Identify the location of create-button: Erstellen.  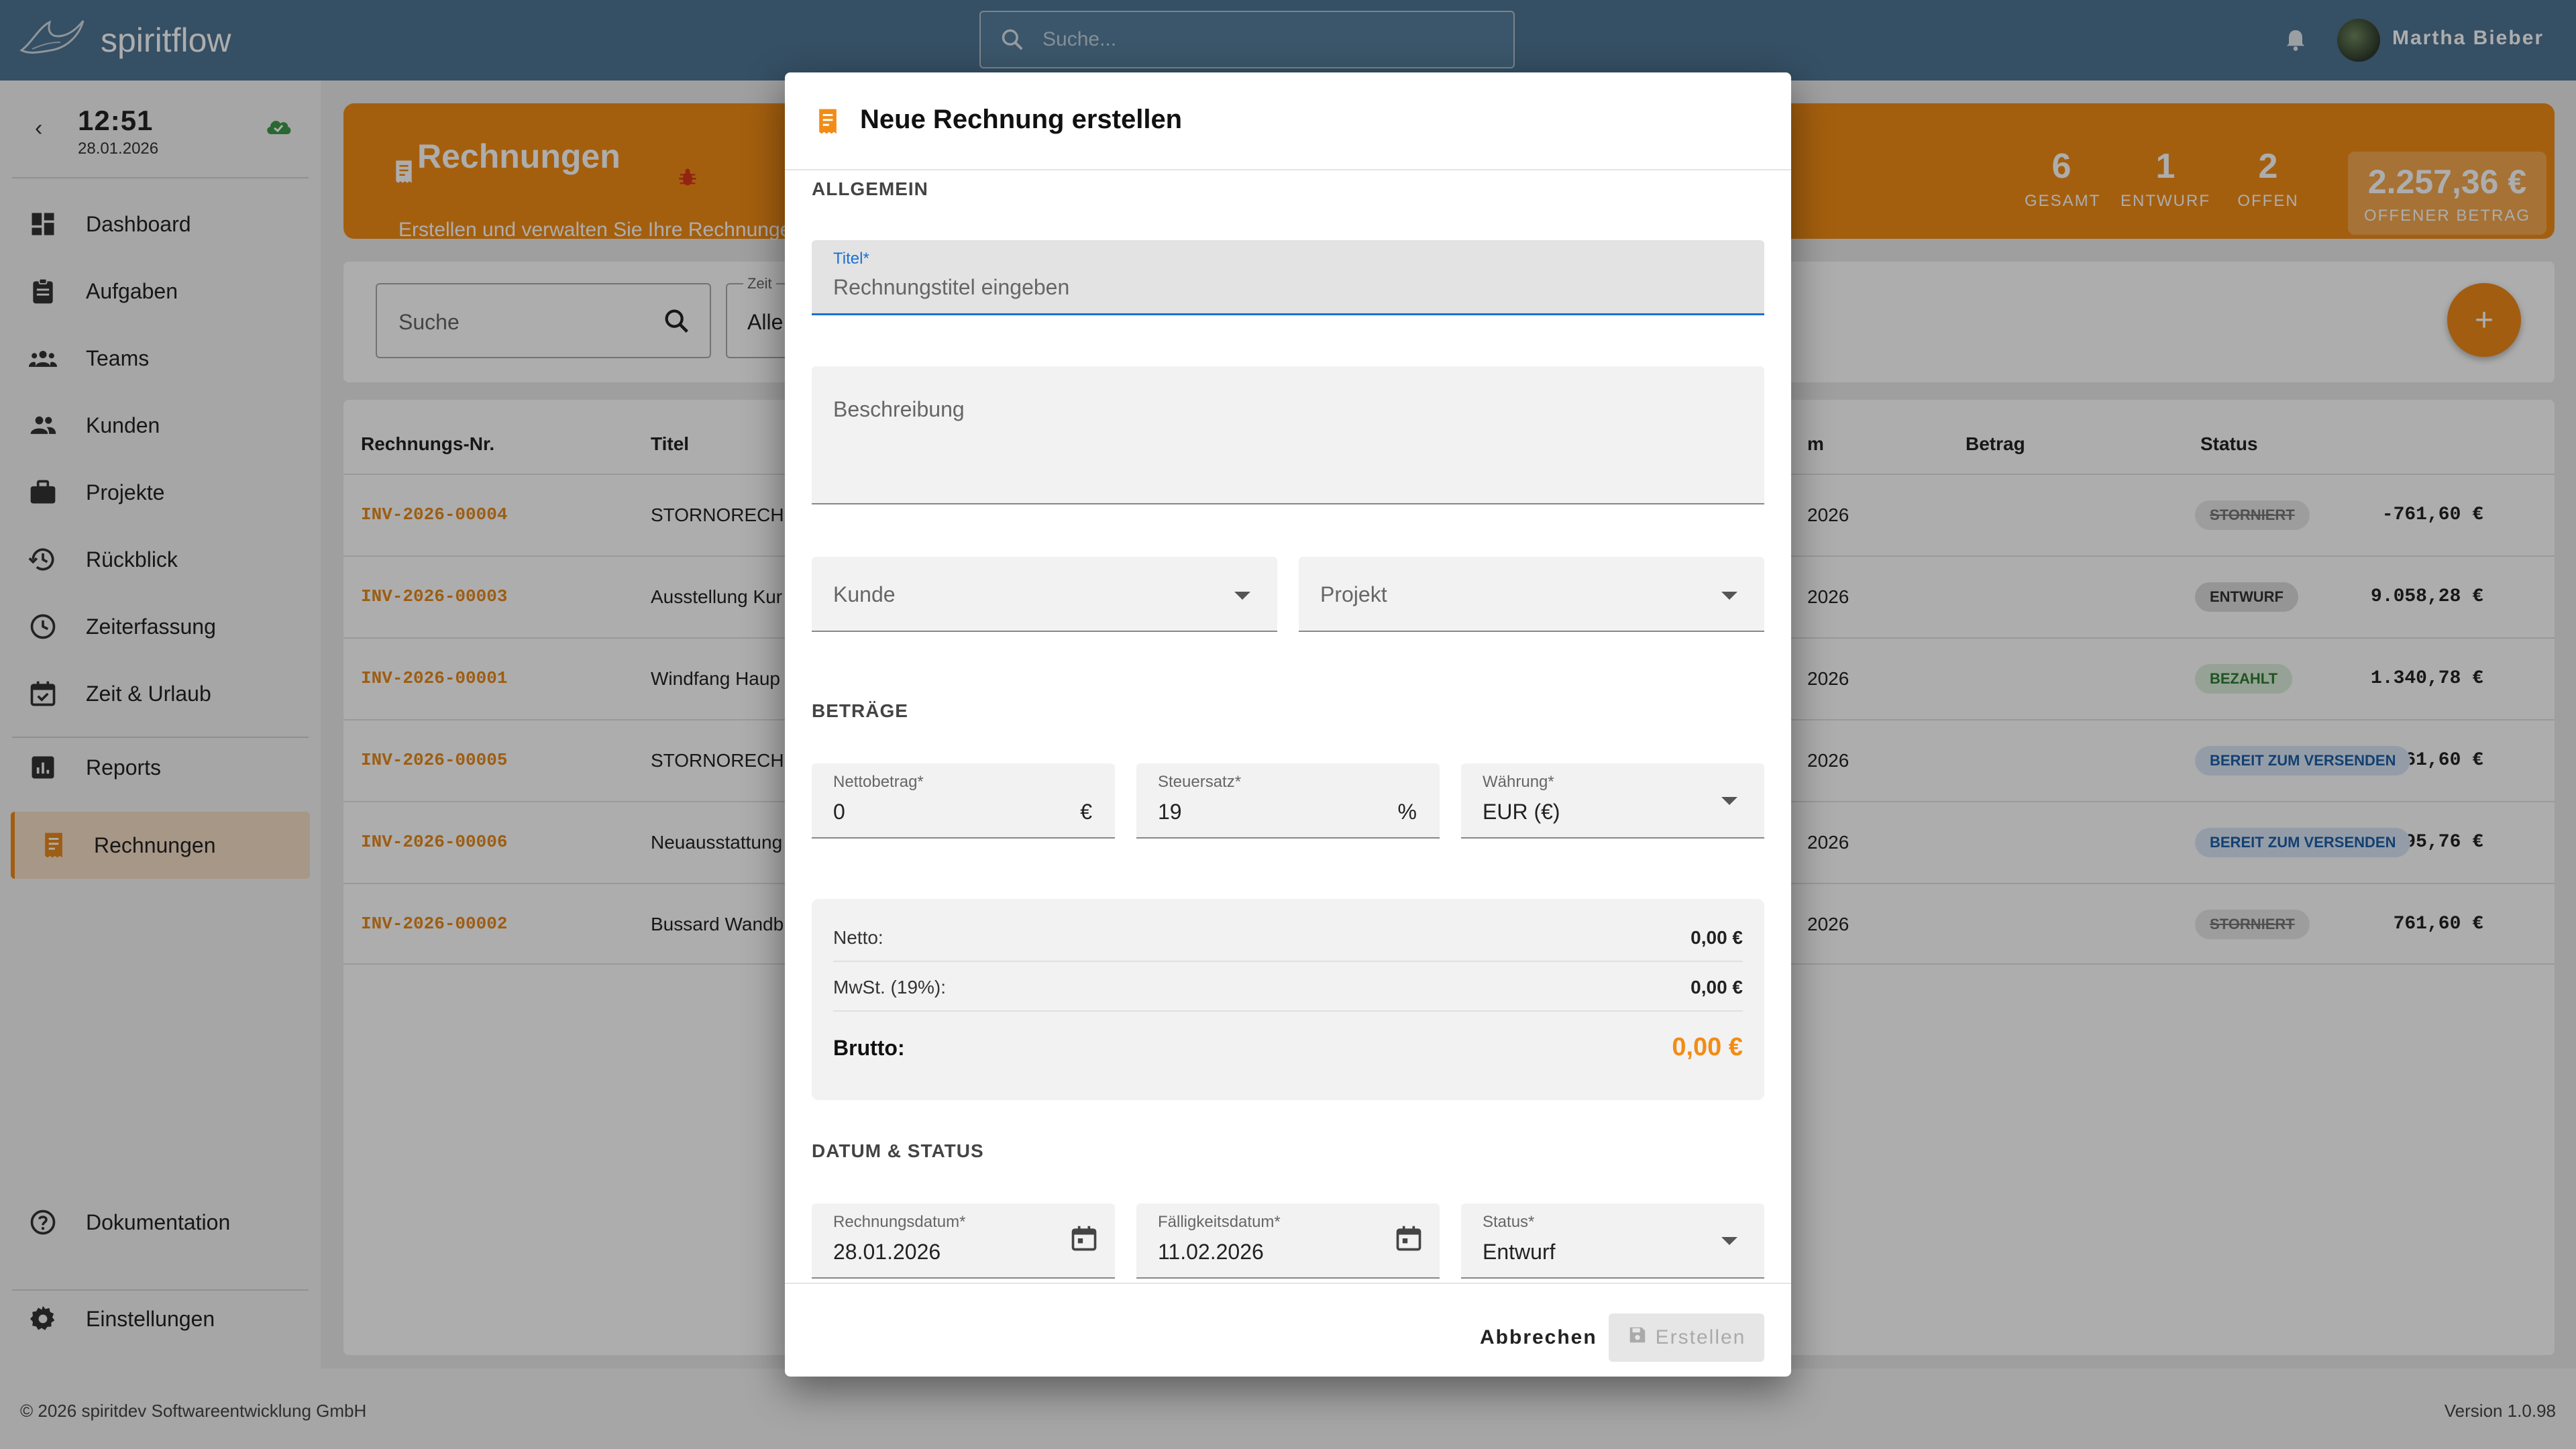
(1686, 1337).